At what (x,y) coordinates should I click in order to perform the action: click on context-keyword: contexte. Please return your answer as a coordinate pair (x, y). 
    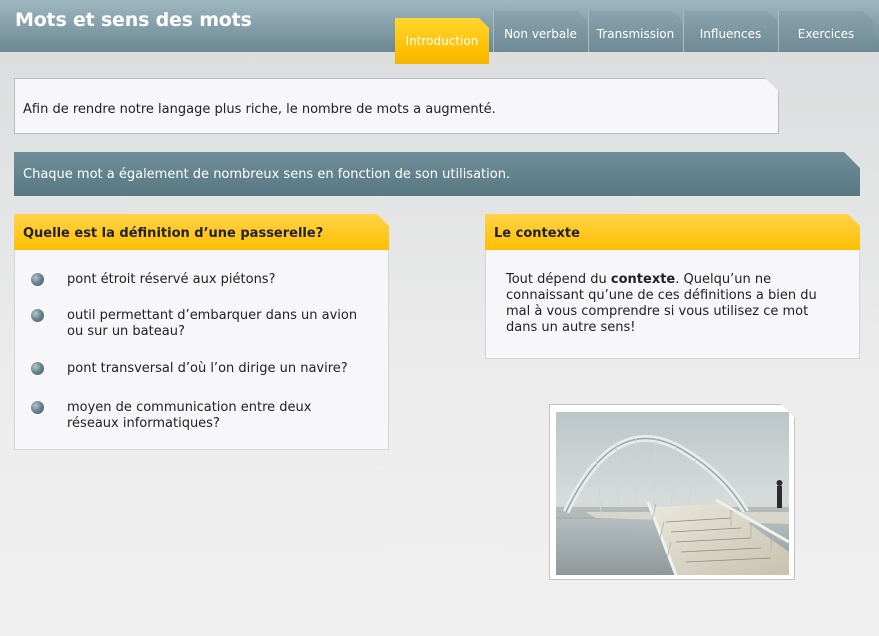
    Looking at the image, I should click on (643, 279).